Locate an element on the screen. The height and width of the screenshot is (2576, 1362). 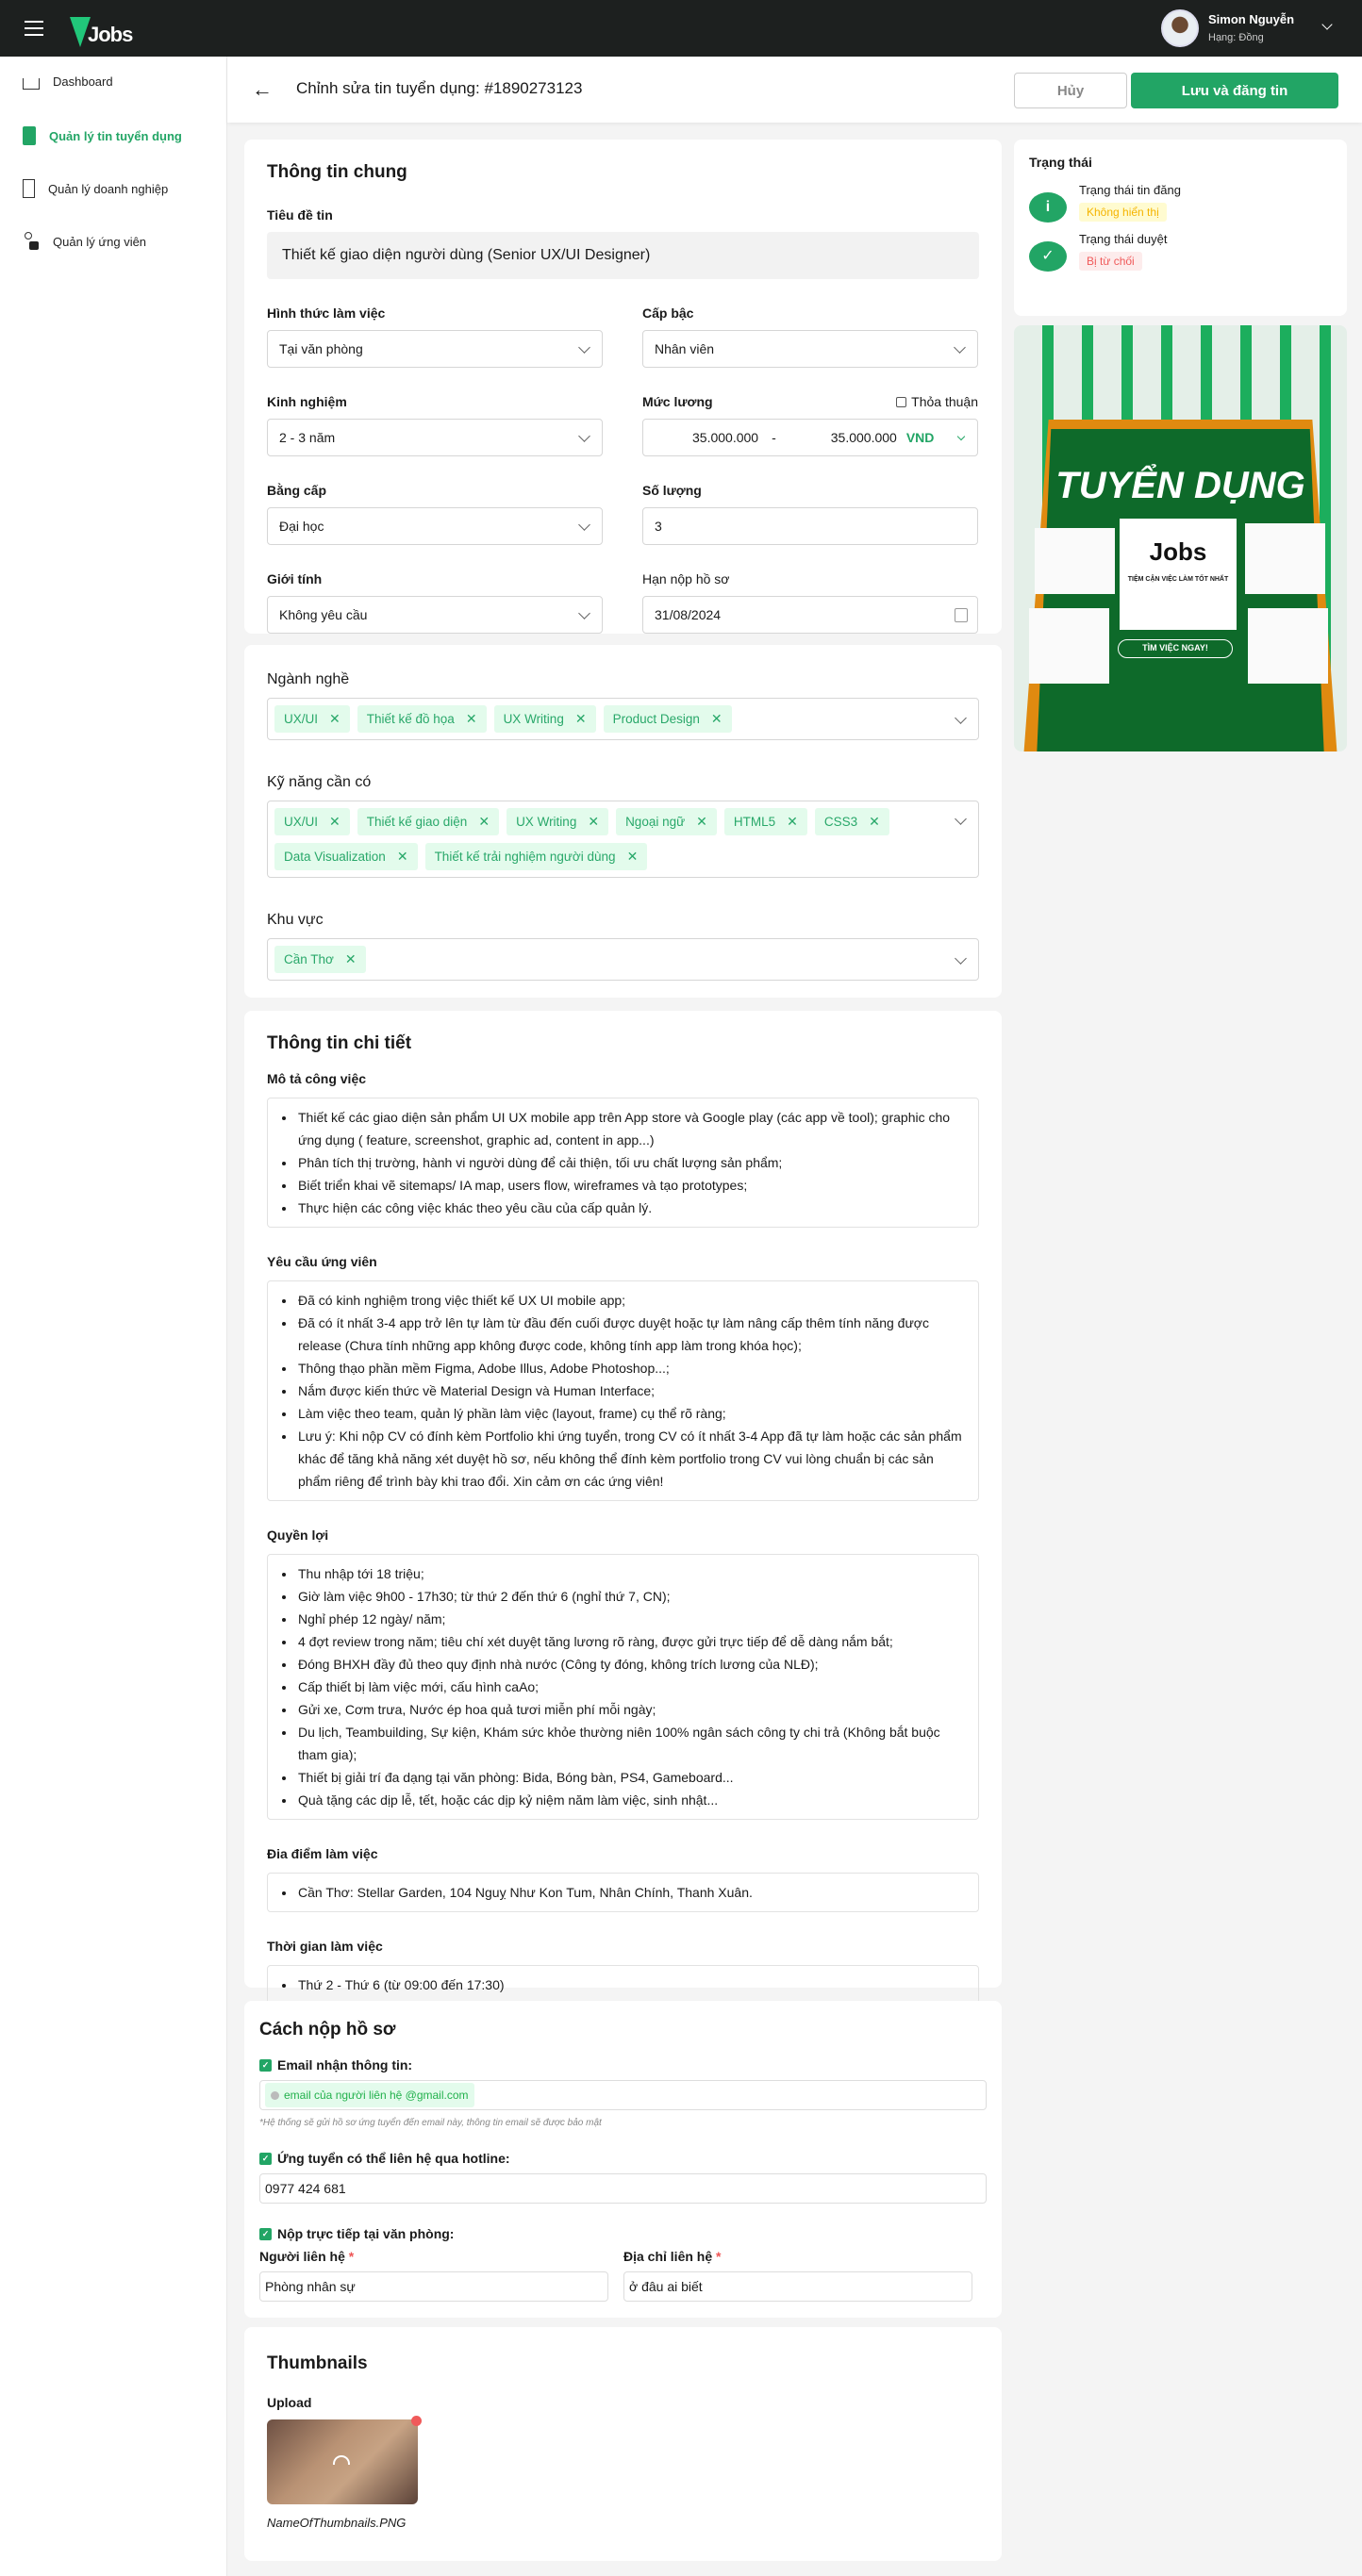
deadline-label: Hạn nộp hồ sơ is located at coordinates (686, 578).